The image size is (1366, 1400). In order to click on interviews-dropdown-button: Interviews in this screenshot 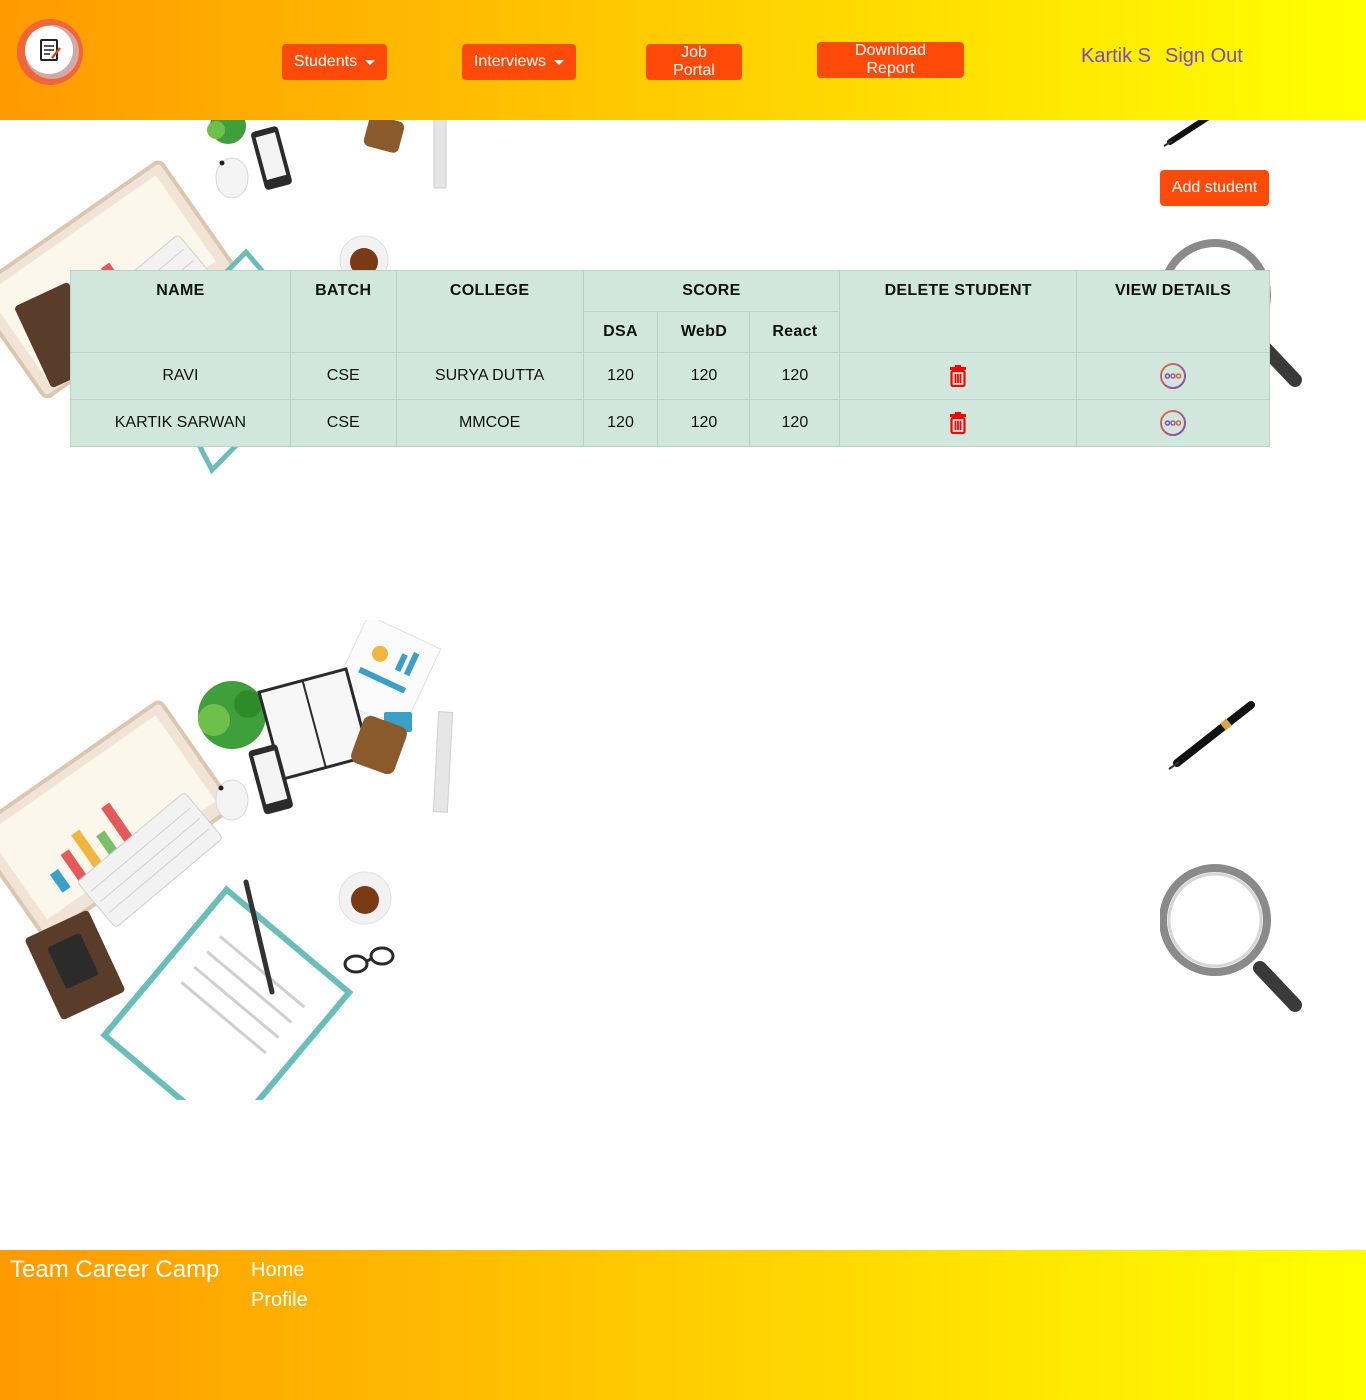, I will do `click(519, 62)`.